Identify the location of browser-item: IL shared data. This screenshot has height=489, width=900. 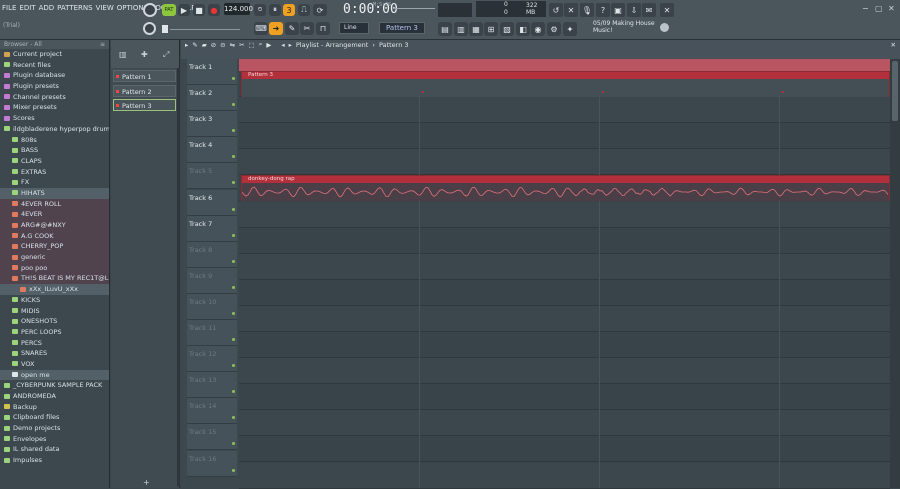
(54, 449).